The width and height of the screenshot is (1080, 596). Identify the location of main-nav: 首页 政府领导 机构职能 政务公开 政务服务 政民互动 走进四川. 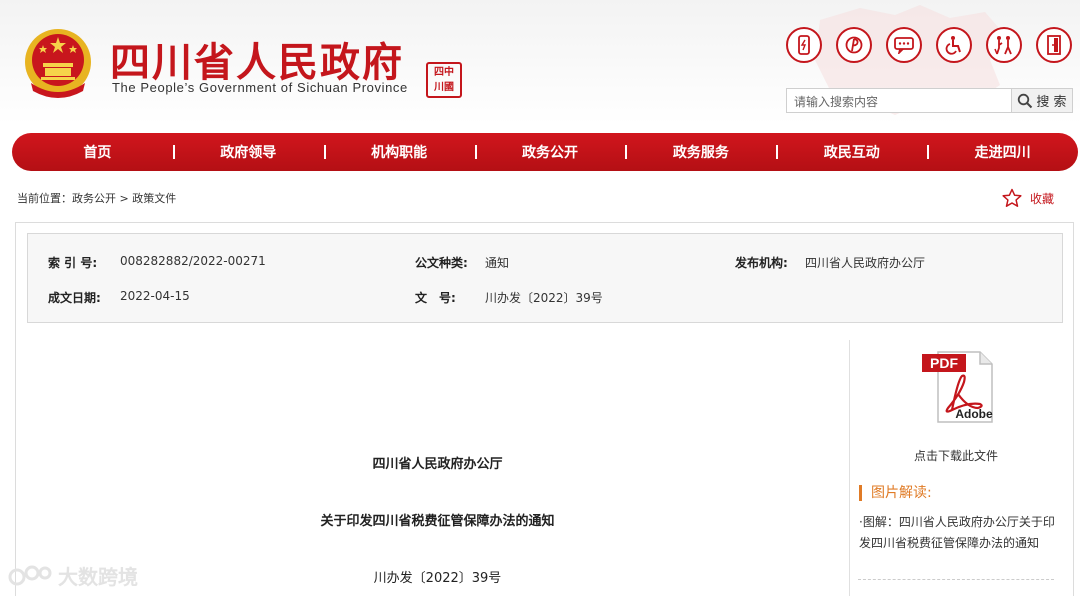
(545, 152).